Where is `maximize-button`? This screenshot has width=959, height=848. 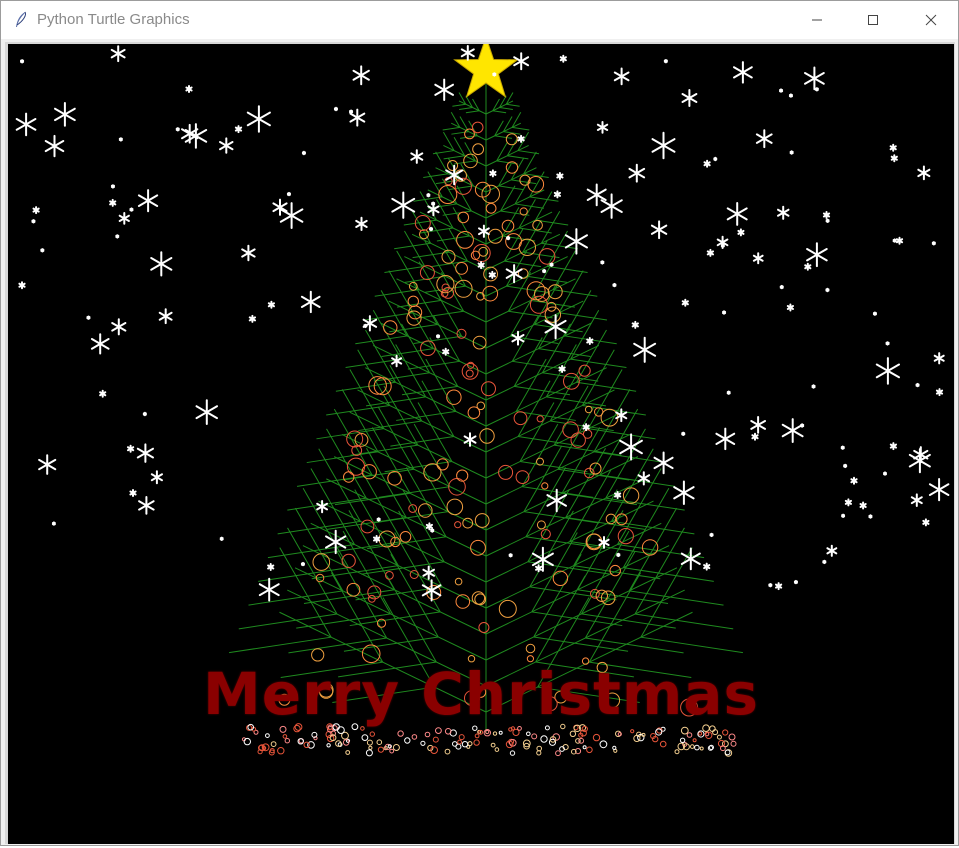
maximize-button is located at coordinates (873, 20).